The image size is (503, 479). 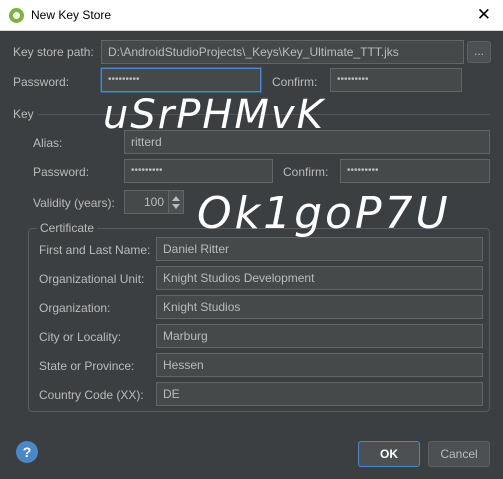 What do you see at coordinates (319, 365) in the screenshot?
I see `state-input: Hessen` at bounding box center [319, 365].